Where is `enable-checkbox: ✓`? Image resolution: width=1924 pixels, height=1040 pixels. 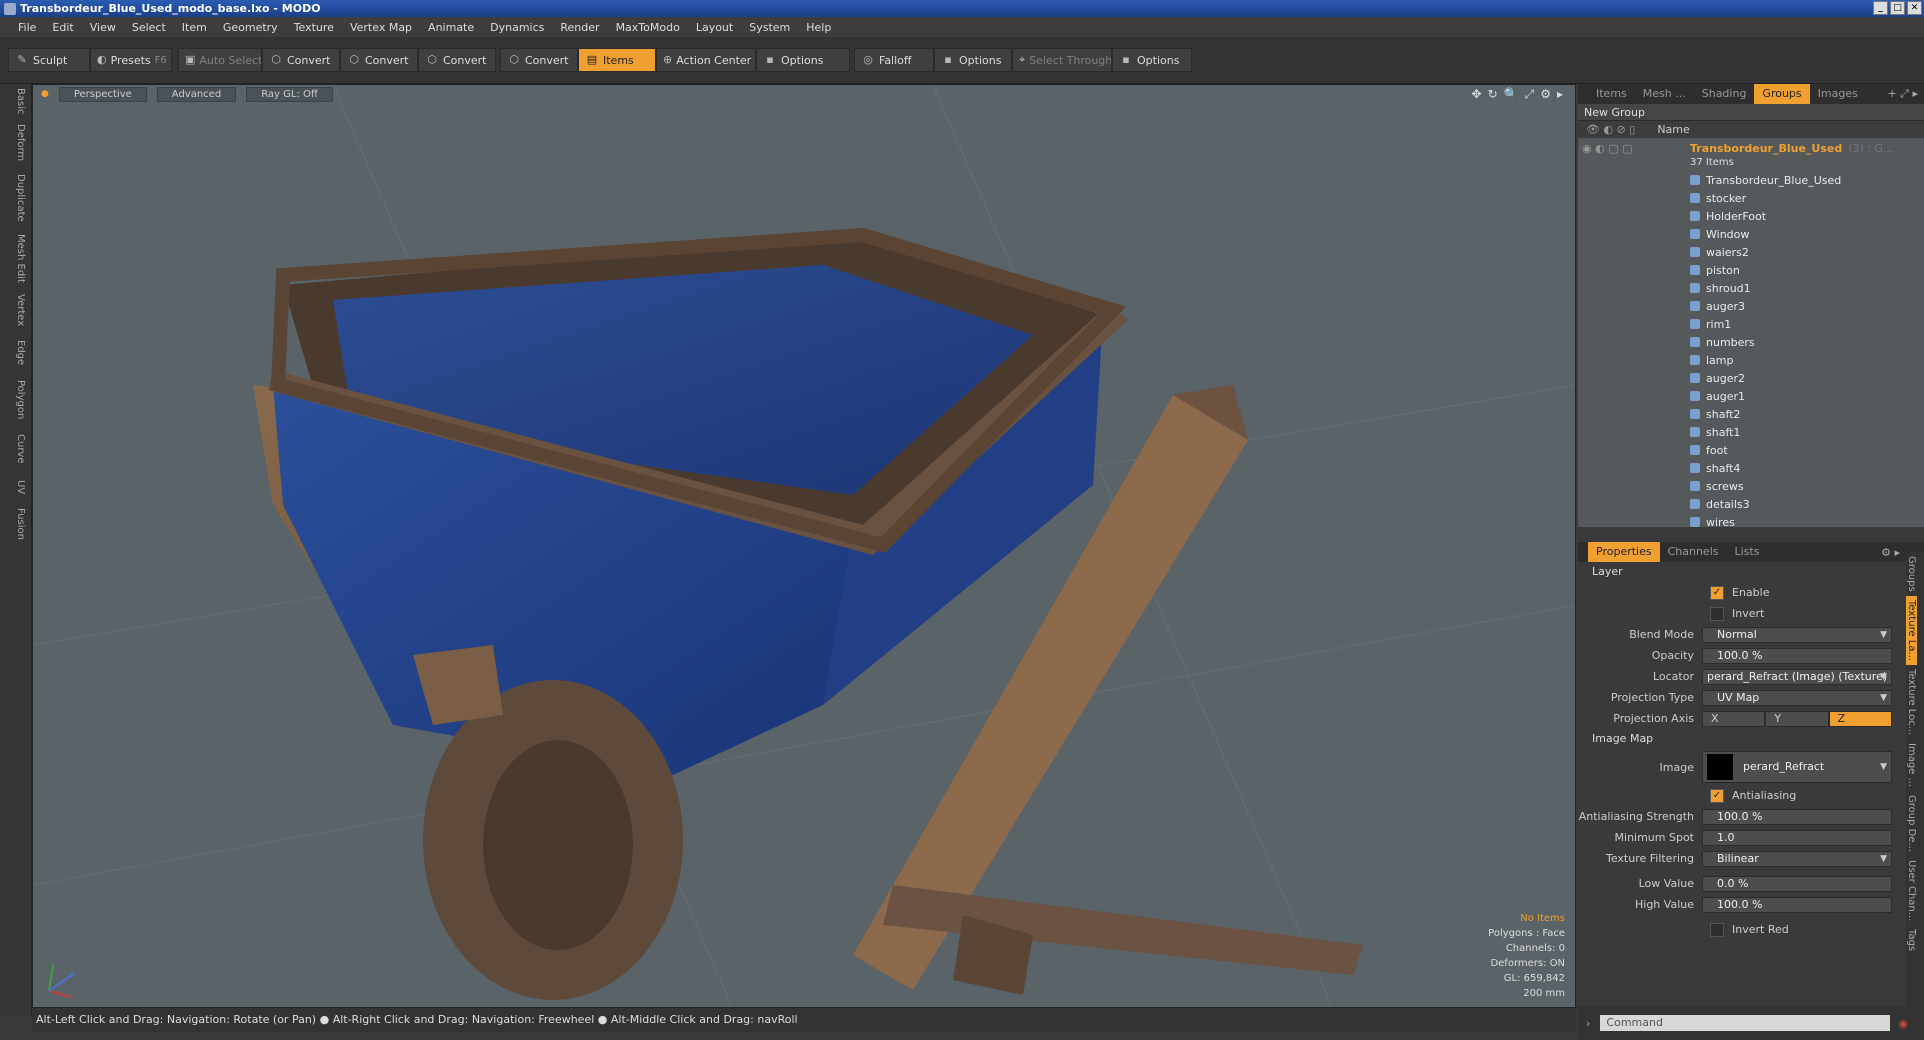 enable-checkbox: ✓ is located at coordinates (1717, 592).